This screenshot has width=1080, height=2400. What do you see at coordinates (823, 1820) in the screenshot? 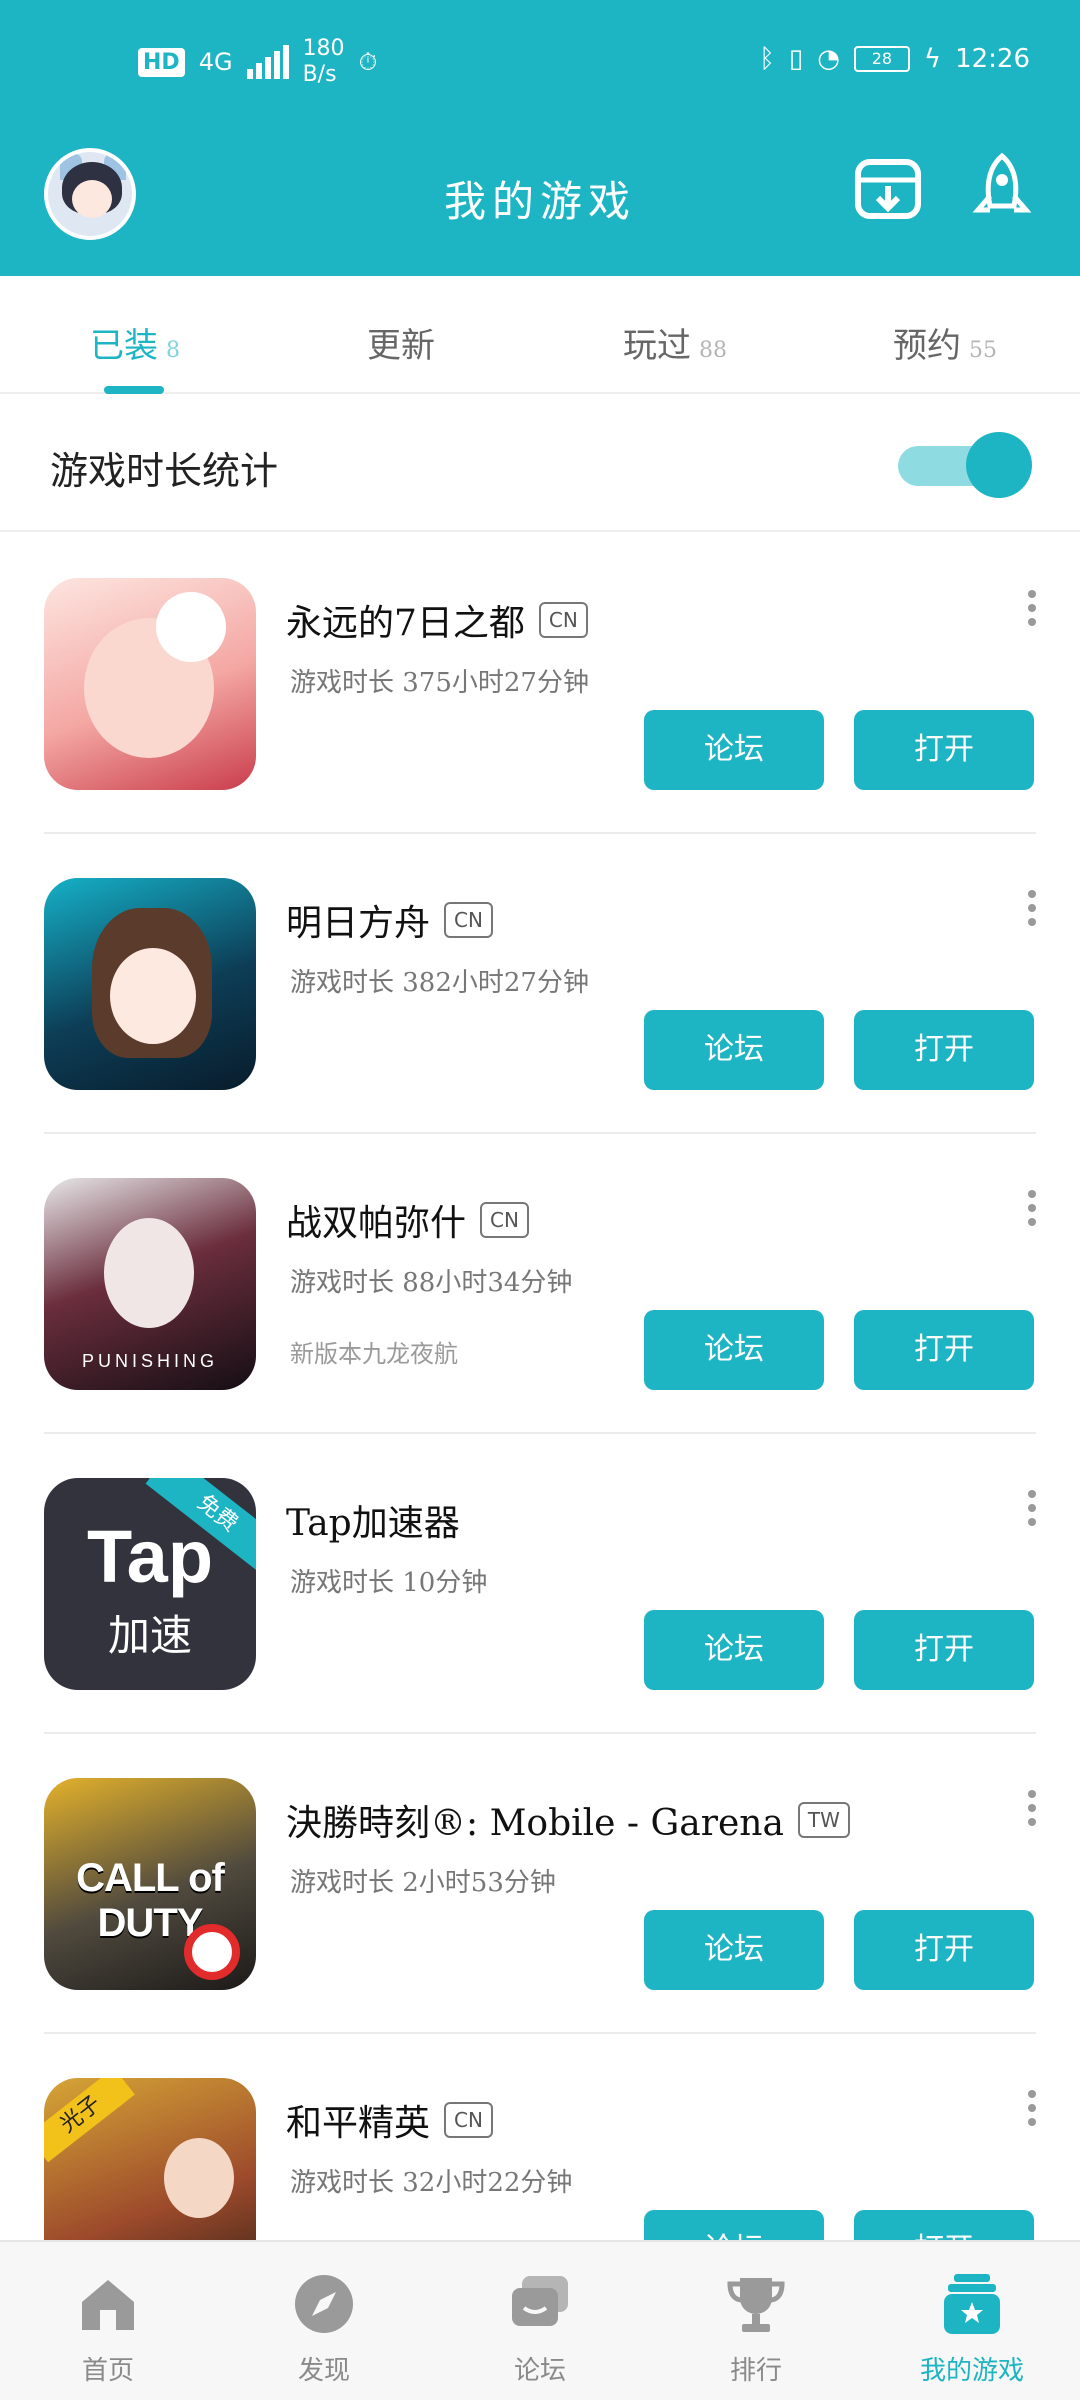
I see `region-tag: TW` at bounding box center [823, 1820].